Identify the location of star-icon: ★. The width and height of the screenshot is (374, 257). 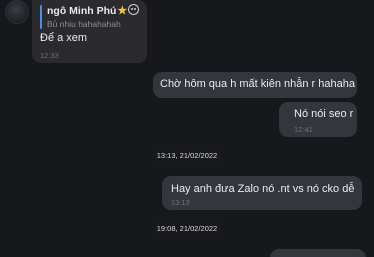
(122, 11).